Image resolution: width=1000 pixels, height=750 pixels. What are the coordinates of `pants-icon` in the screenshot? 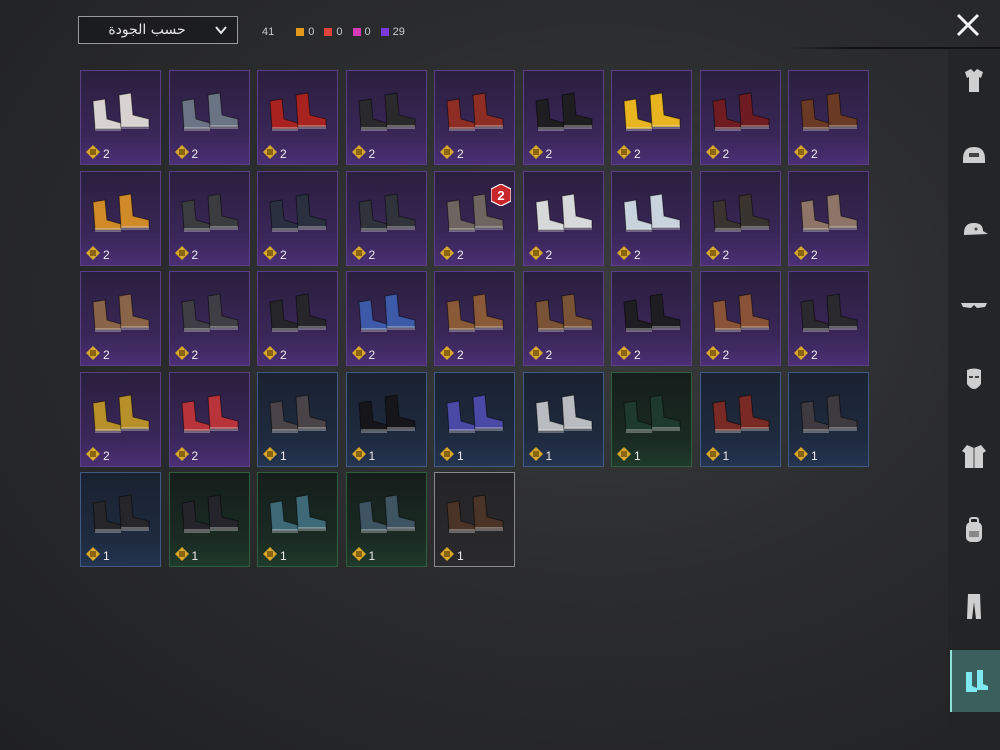 It's located at (974, 606).